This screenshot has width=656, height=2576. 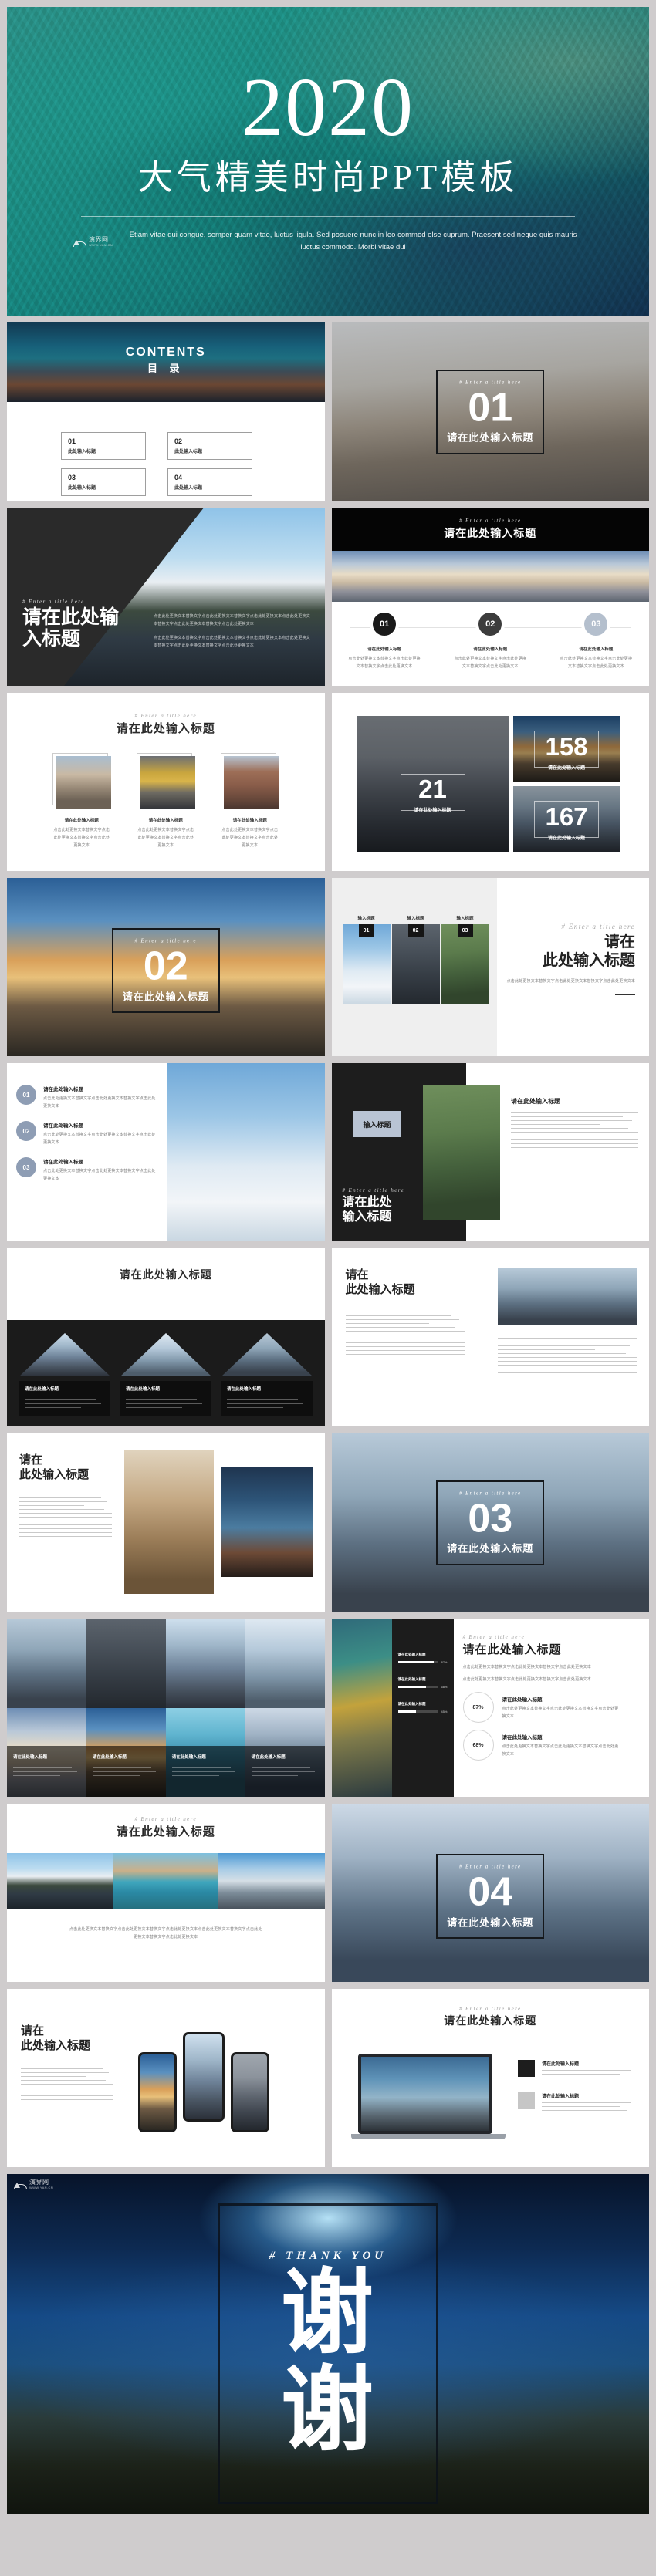 I want to click on triangle-card-1: 请在此处输入标题, so click(x=64, y=1374).